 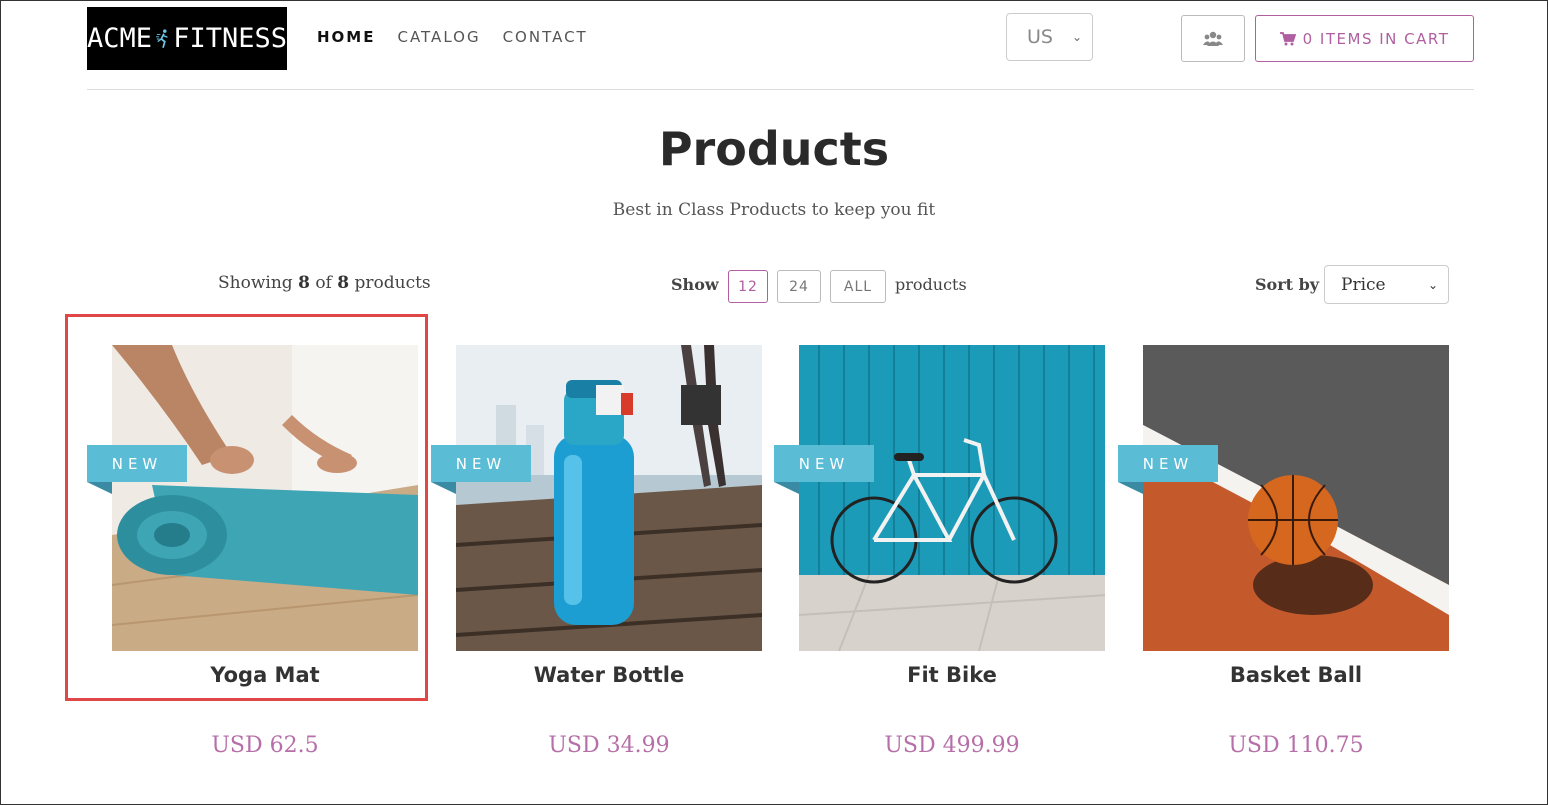 What do you see at coordinates (346, 37) in the screenshot?
I see `nav-home: HOME` at bounding box center [346, 37].